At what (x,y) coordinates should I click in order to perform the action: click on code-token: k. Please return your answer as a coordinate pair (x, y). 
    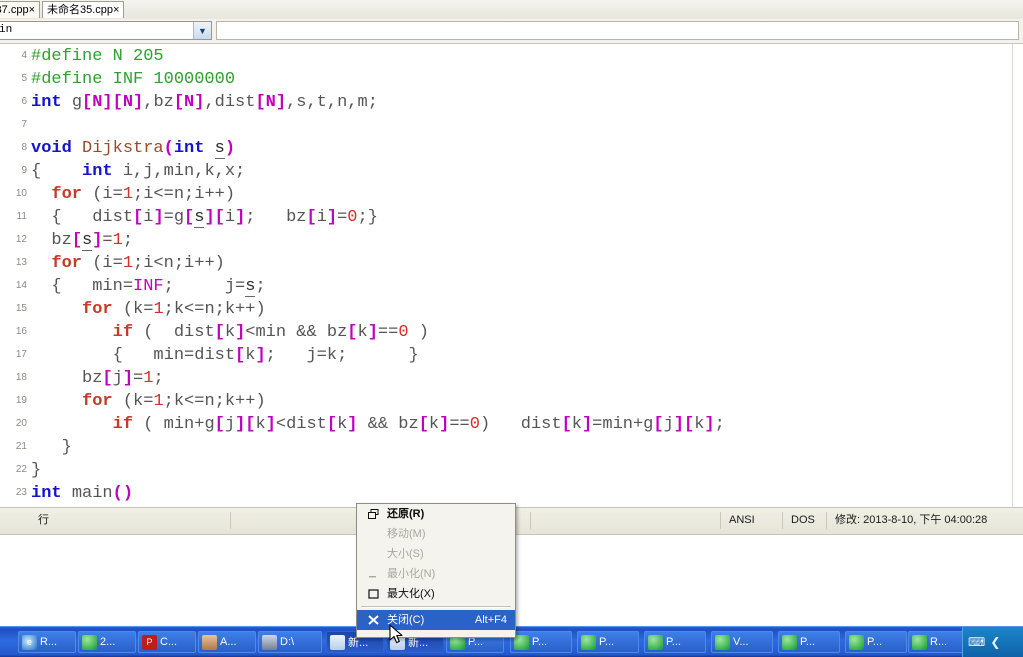
    Looking at the image, I should click on (576, 424).